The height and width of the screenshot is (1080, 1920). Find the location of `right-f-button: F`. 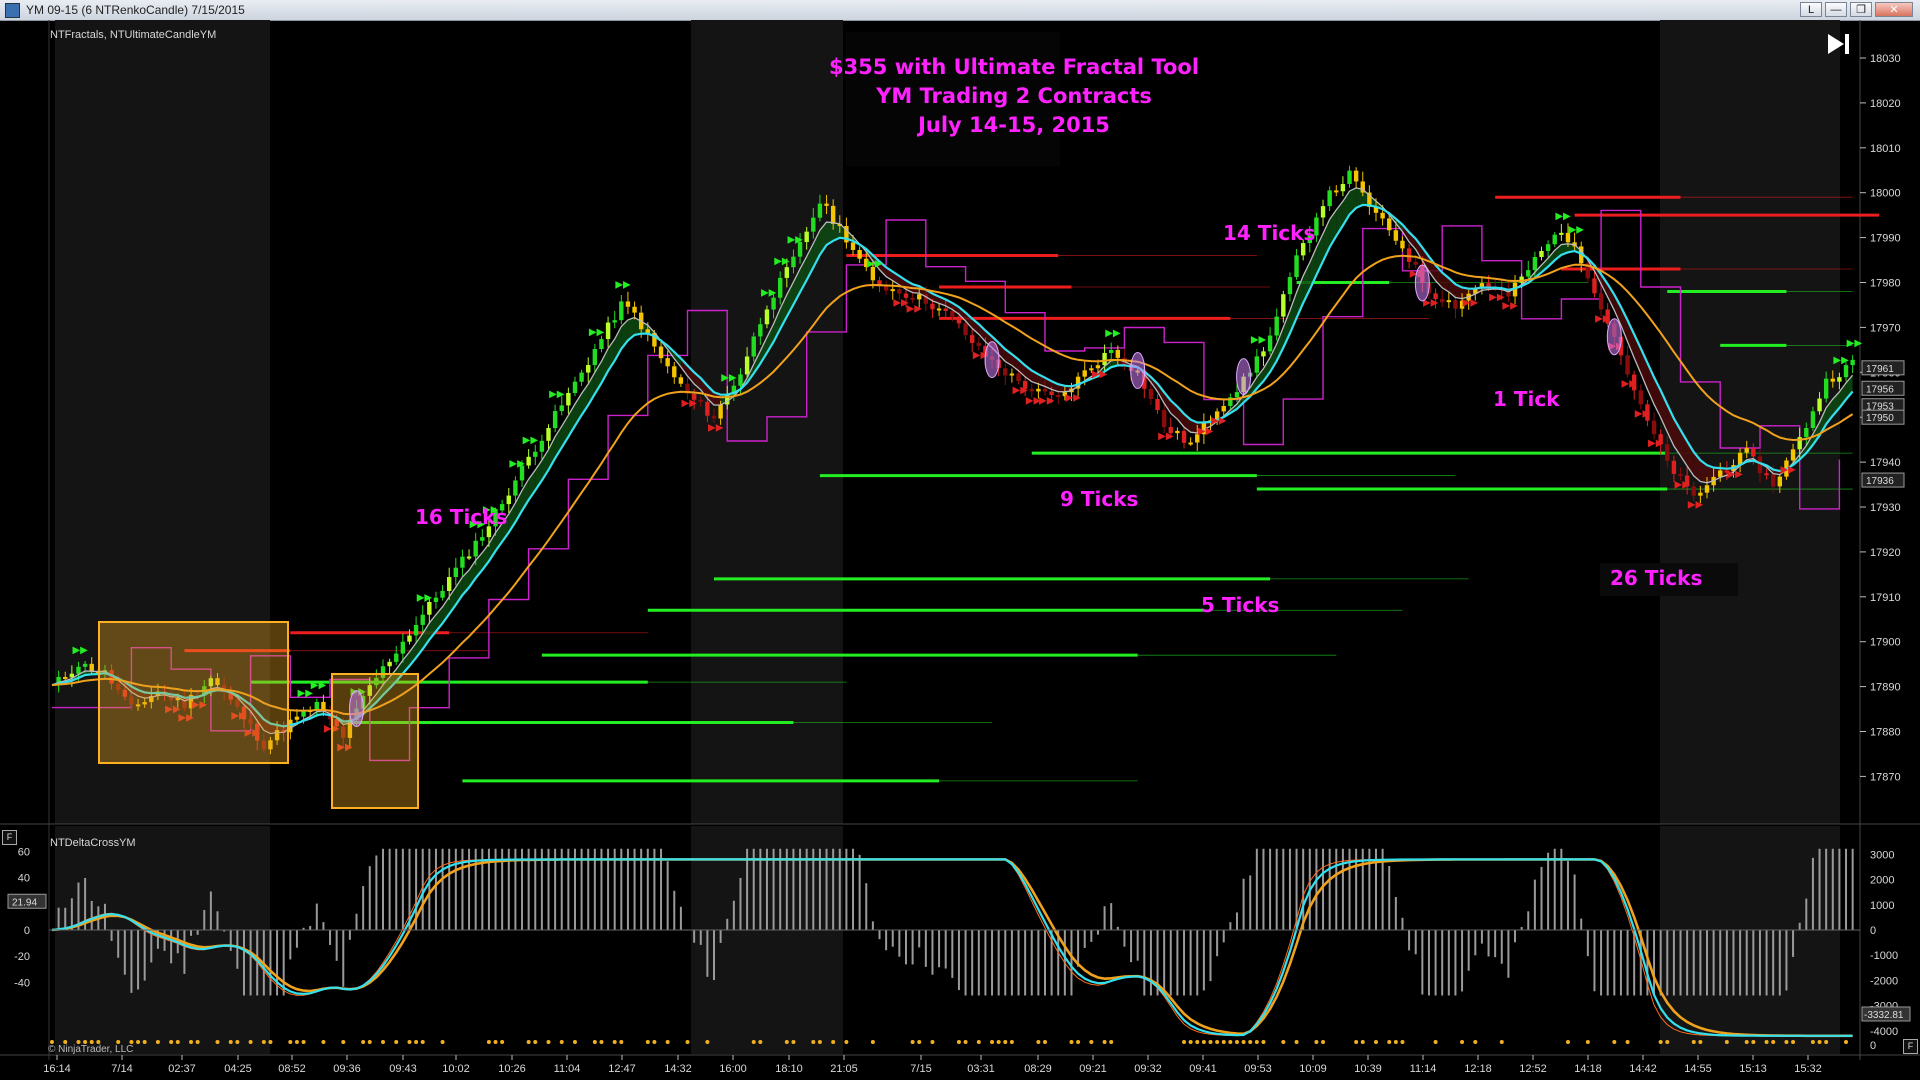

right-f-button: F is located at coordinates (1910, 1046).